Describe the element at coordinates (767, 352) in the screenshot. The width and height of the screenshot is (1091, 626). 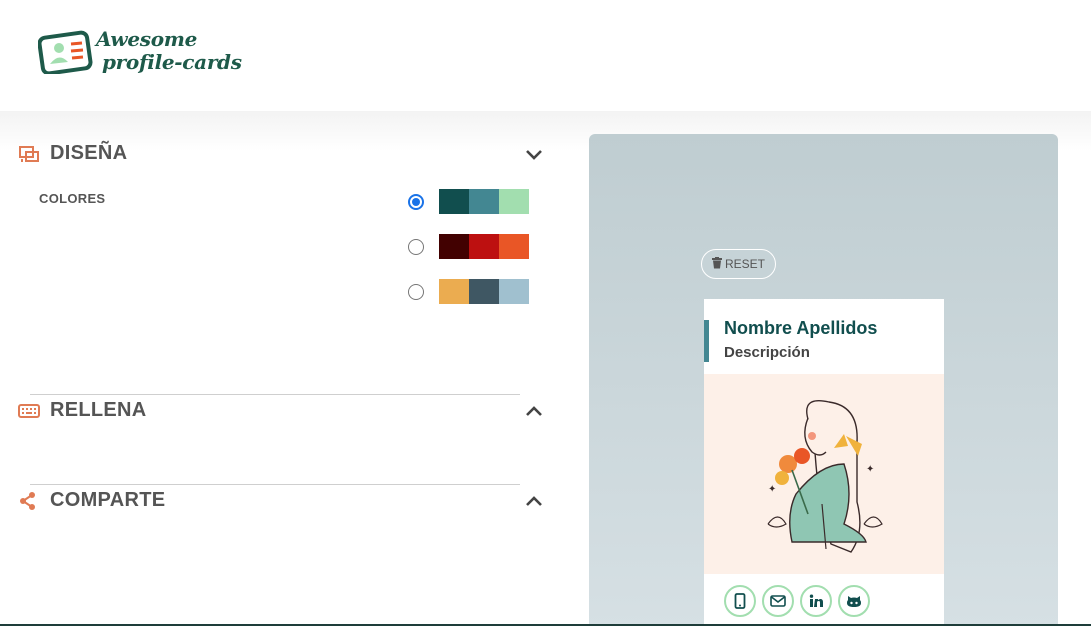
I see `card-description: Descripción` at that location.